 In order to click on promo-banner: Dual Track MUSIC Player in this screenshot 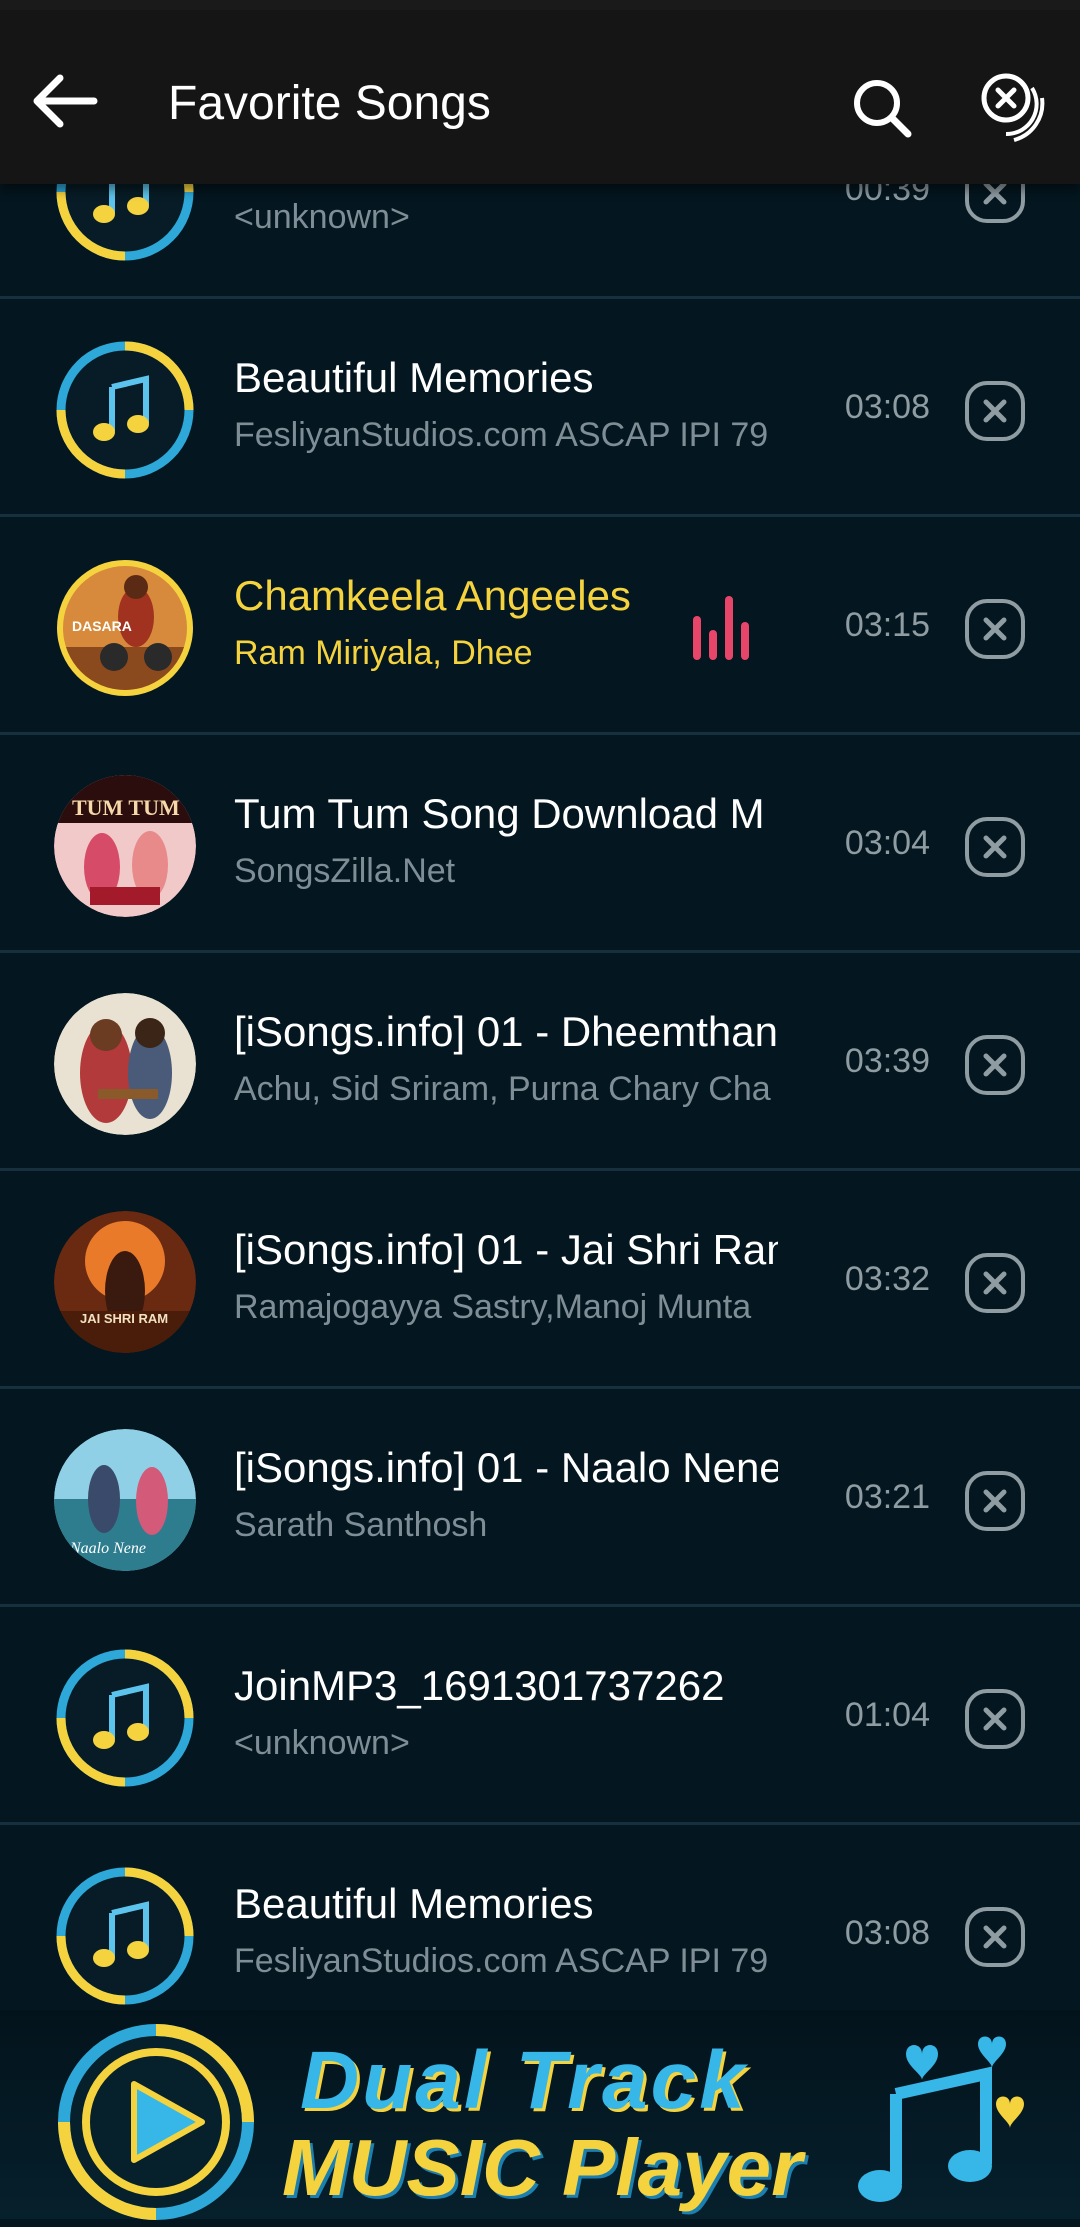, I will do `click(540, 2115)`.